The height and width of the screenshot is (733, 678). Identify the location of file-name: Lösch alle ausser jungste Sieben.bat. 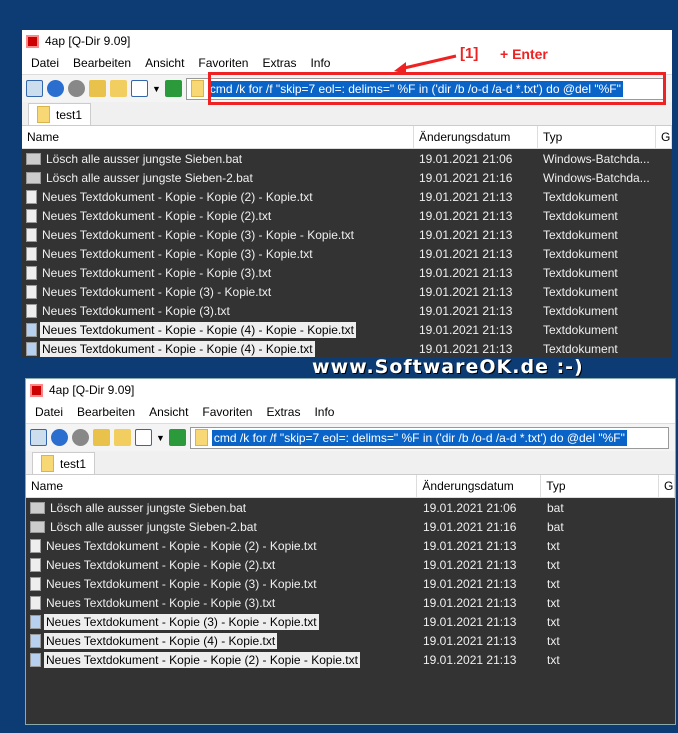
(148, 507).